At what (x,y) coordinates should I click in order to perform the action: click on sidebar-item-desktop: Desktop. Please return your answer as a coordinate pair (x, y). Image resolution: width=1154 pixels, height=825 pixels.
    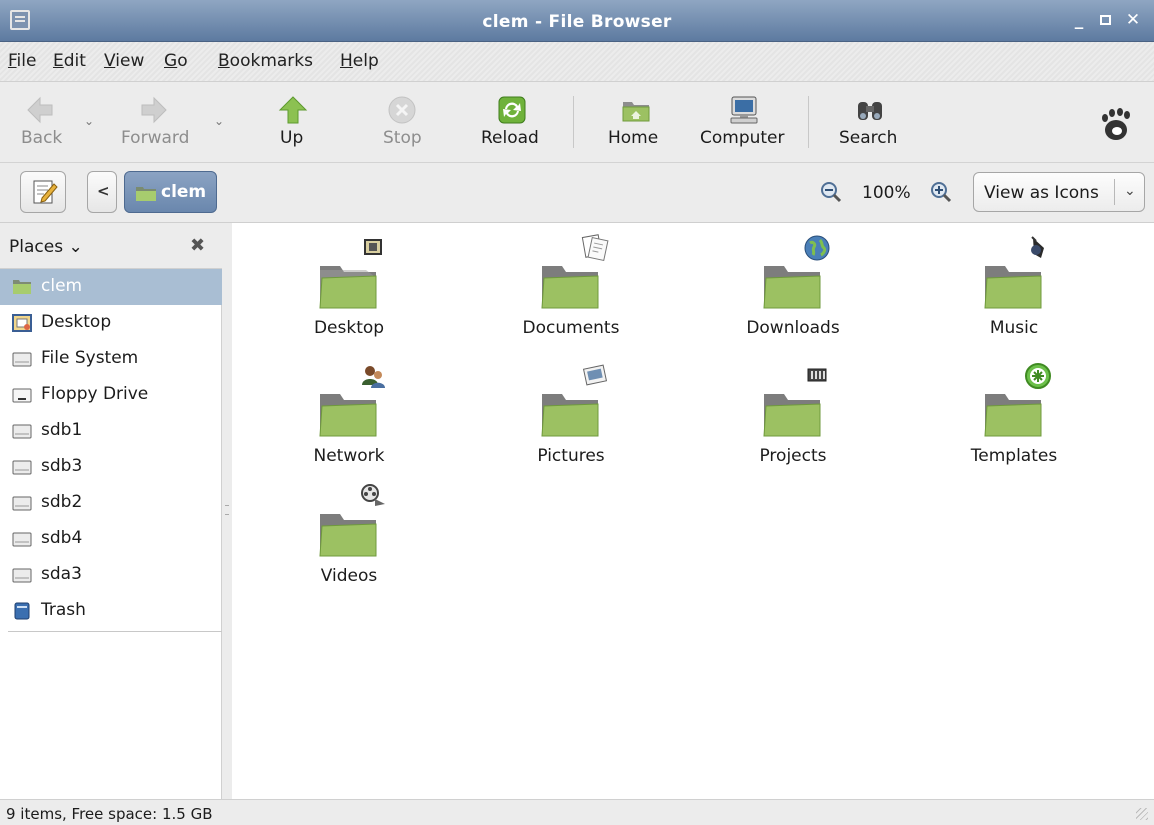
    Looking at the image, I should click on (111, 323).